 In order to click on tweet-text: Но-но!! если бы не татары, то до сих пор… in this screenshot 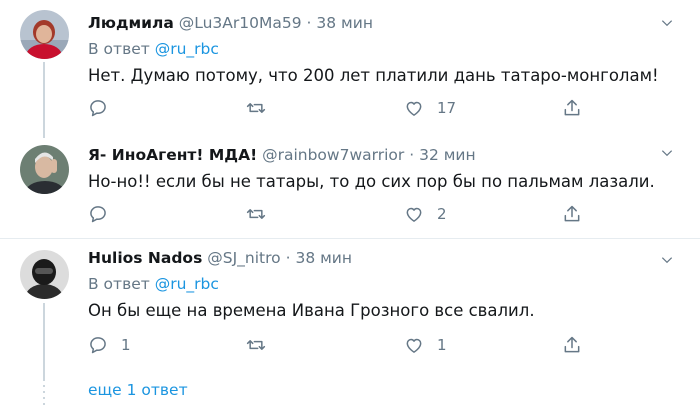, I will do `click(371, 181)`.